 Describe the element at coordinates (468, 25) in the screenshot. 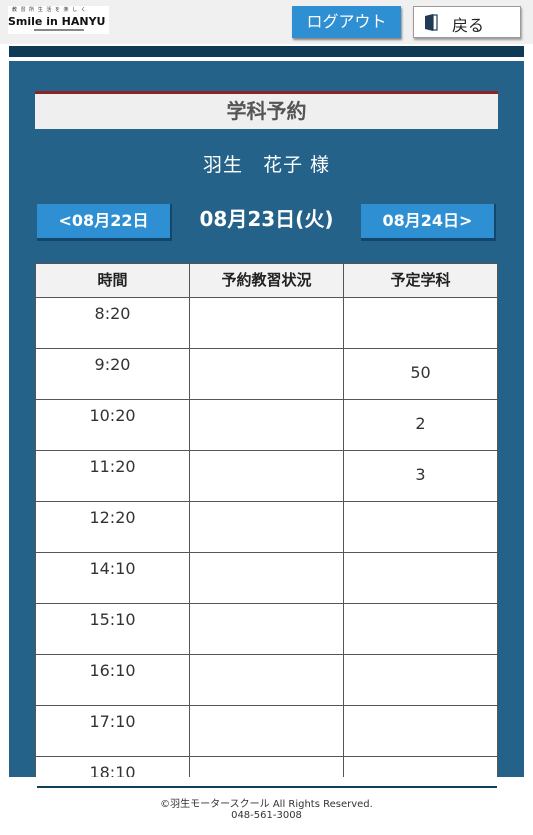

I see `back-button-label: 戻る` at that location.